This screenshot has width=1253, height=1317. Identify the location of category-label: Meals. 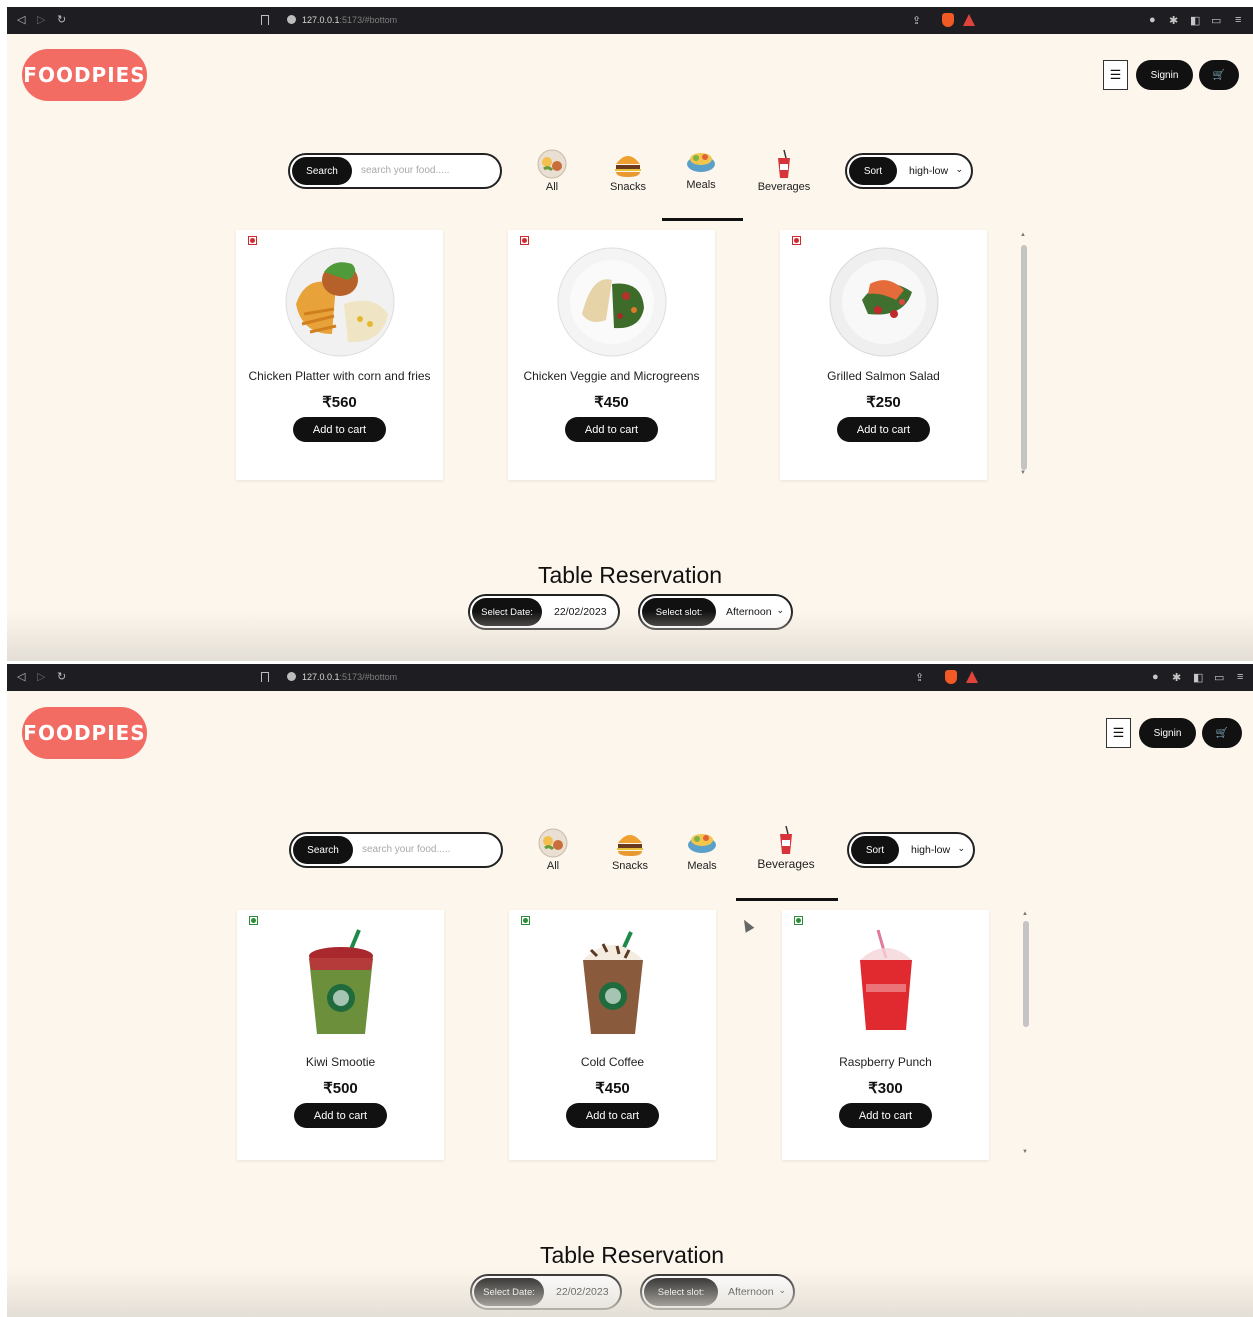
(701, 185).